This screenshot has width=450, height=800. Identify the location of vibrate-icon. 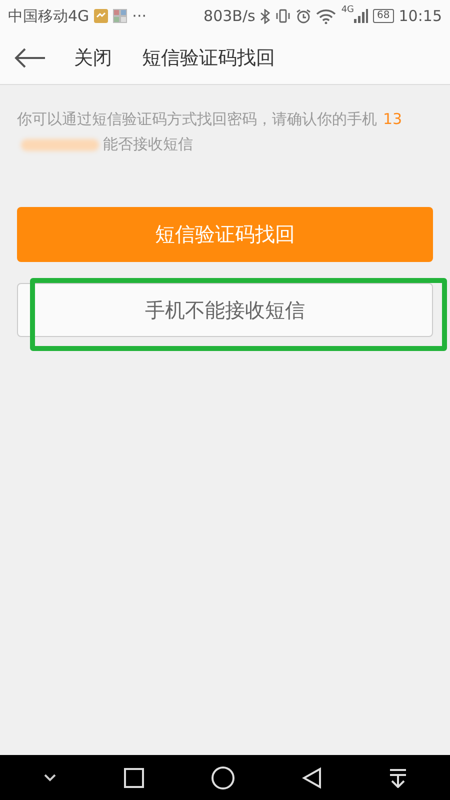
(283, 16).